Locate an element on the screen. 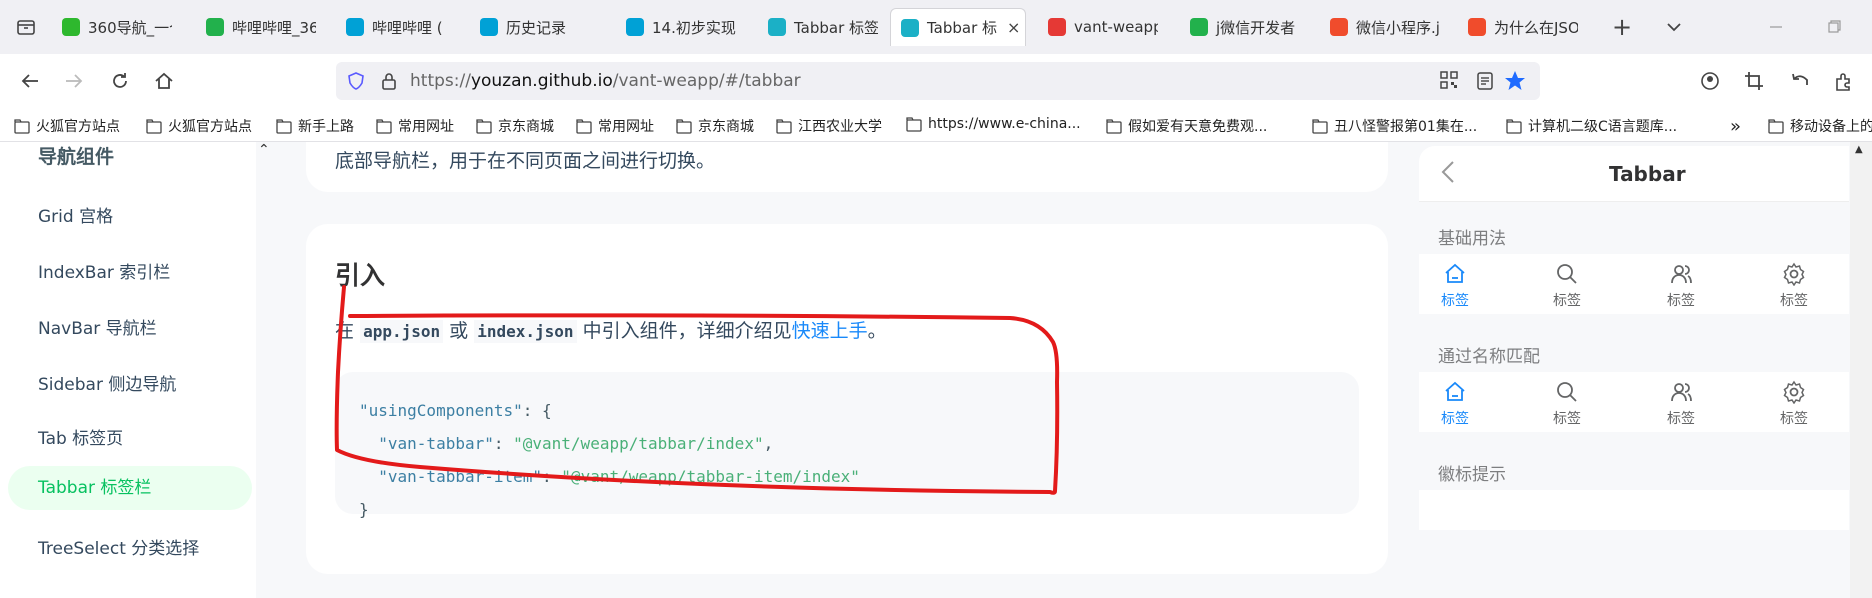  arrow-right-icon is located at coordinates (74, 81).